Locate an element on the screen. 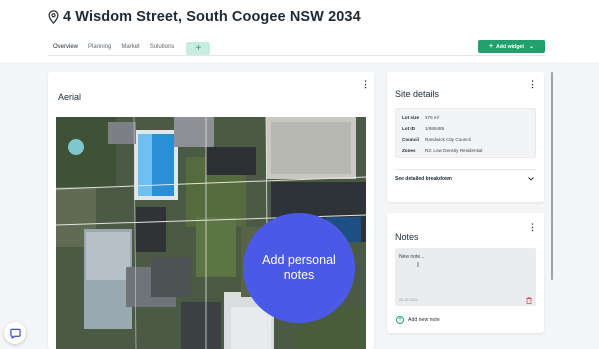 Image resolution: width=599 pixels, height=349 pixels. detail-row: Zones R2: Low Density Residential is located at coordinates (442, 150).